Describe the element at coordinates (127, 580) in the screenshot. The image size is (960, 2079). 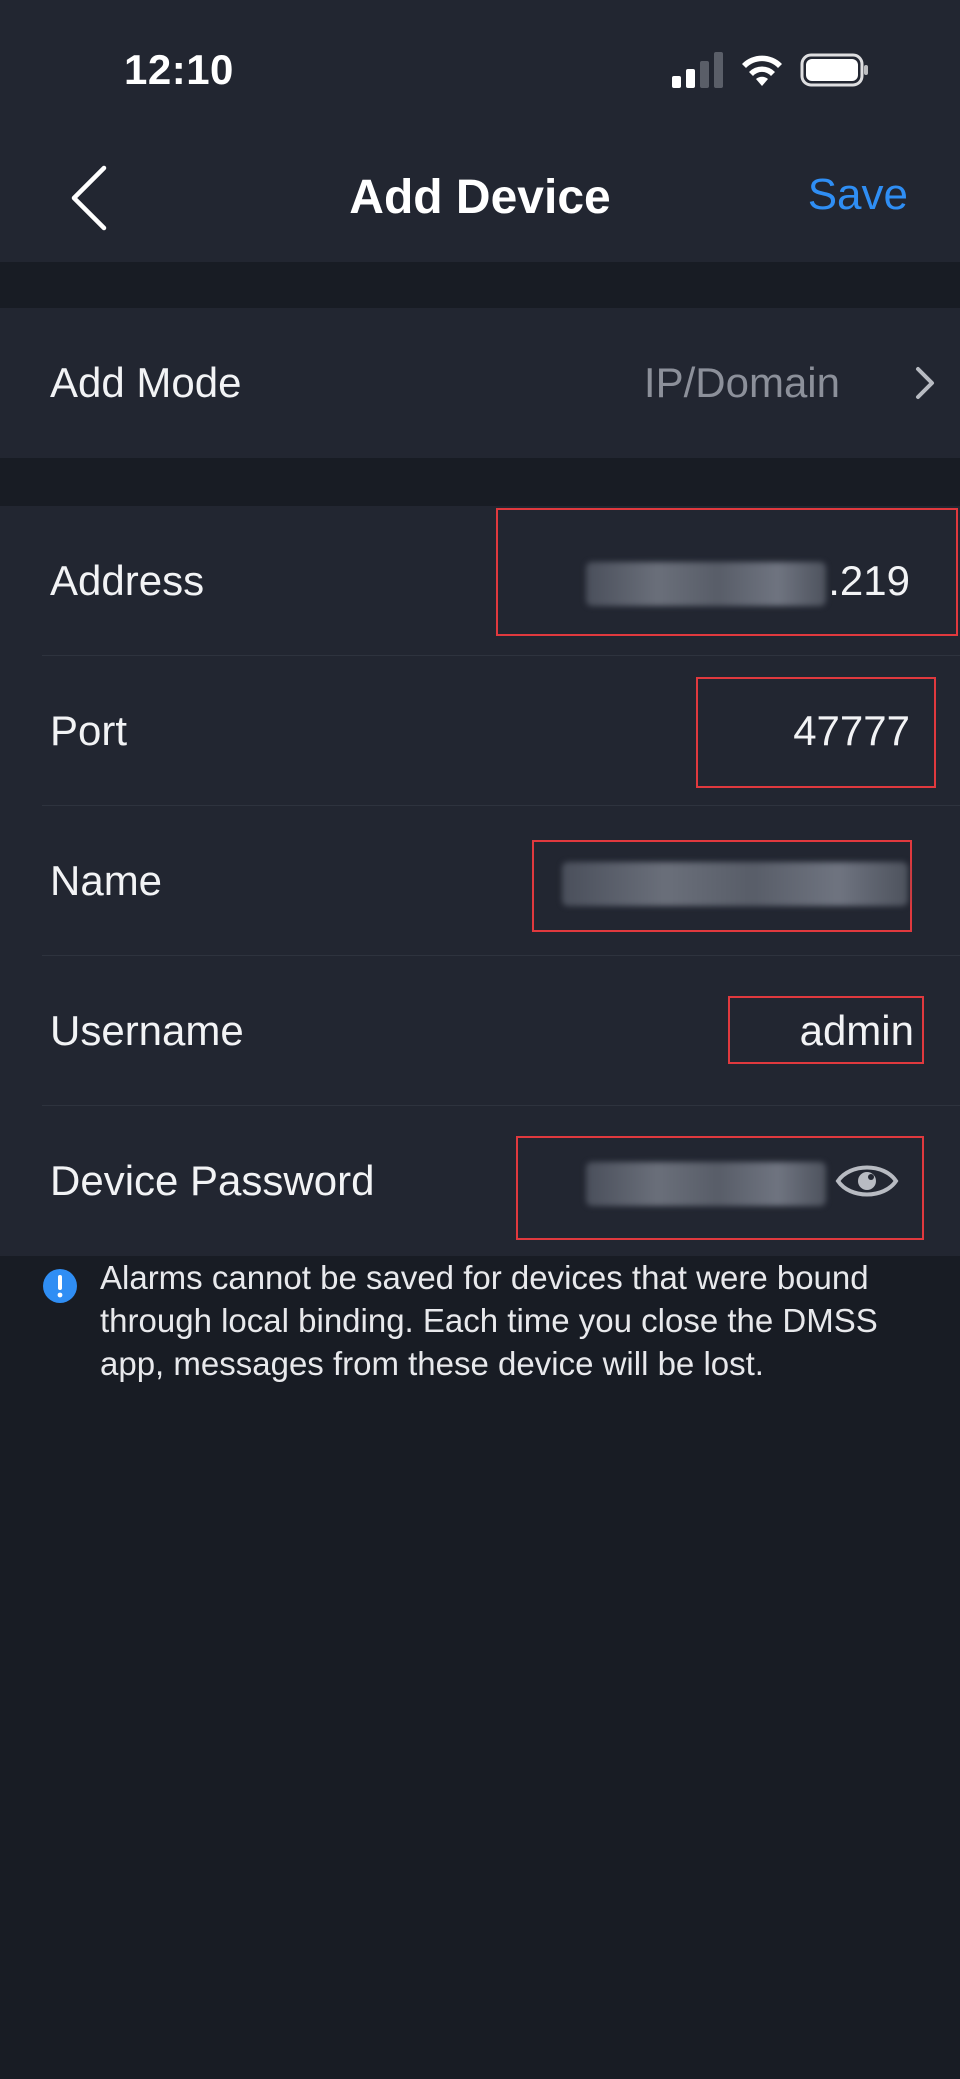
I see `address-label: Address` at that location.